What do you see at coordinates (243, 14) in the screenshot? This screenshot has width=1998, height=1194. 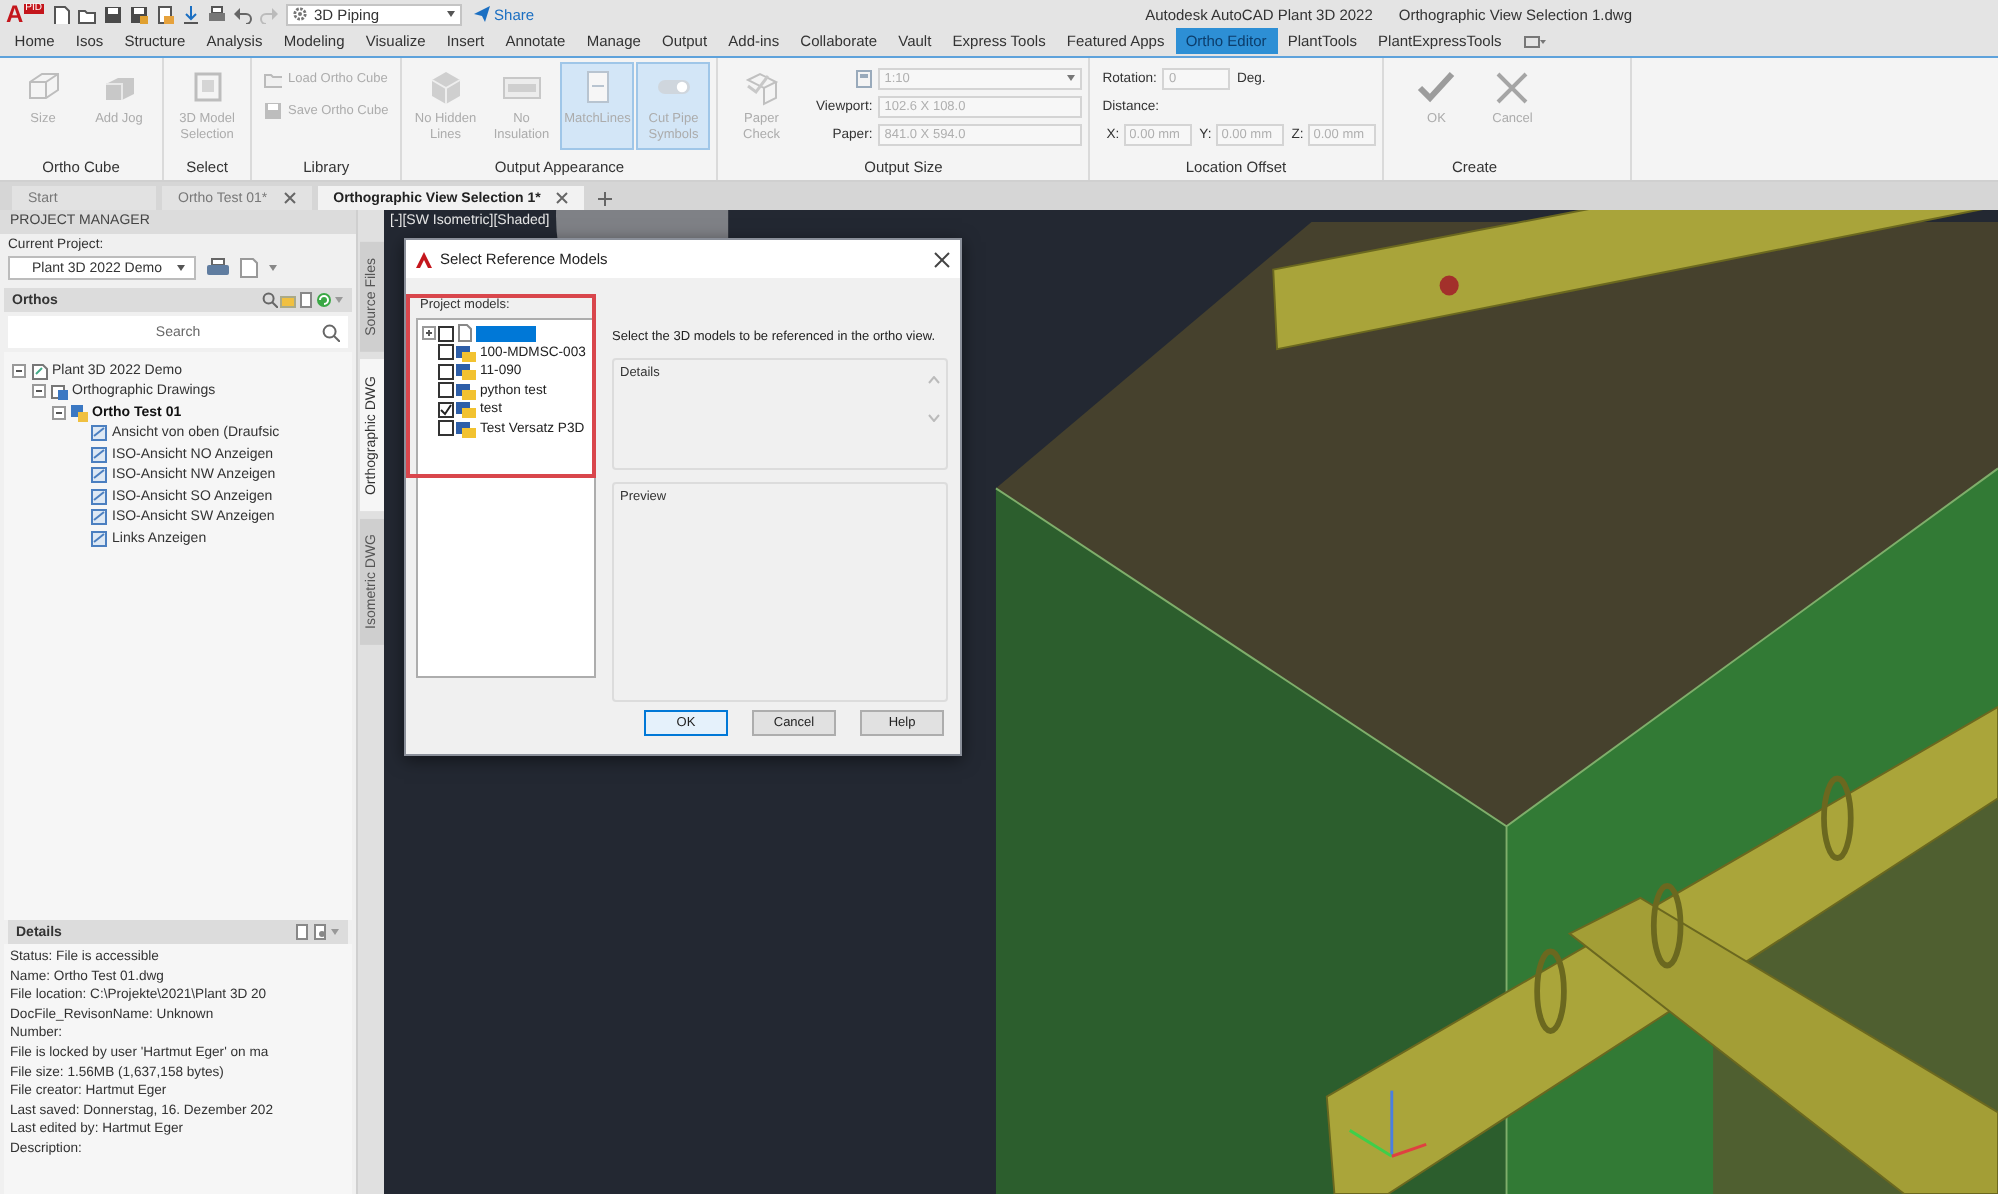 I see `undo-icon` at bounding box center [243, 14].